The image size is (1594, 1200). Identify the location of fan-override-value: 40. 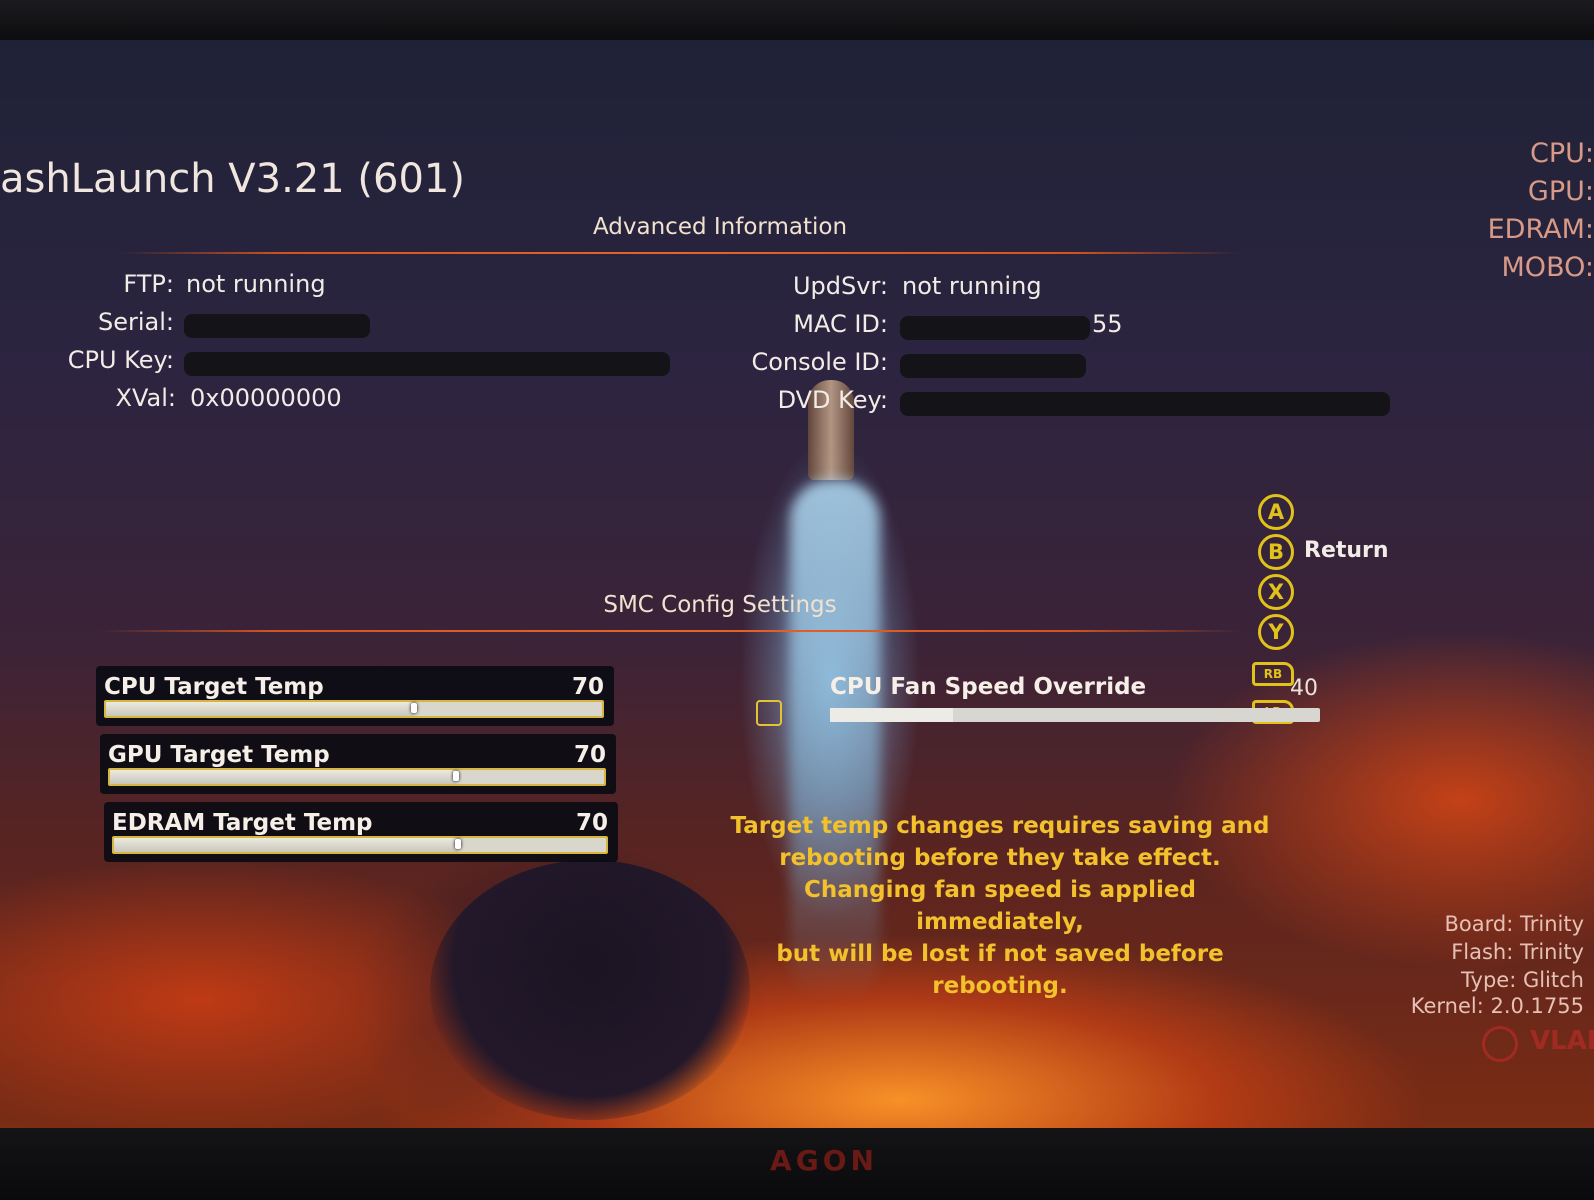
(1304, 688).